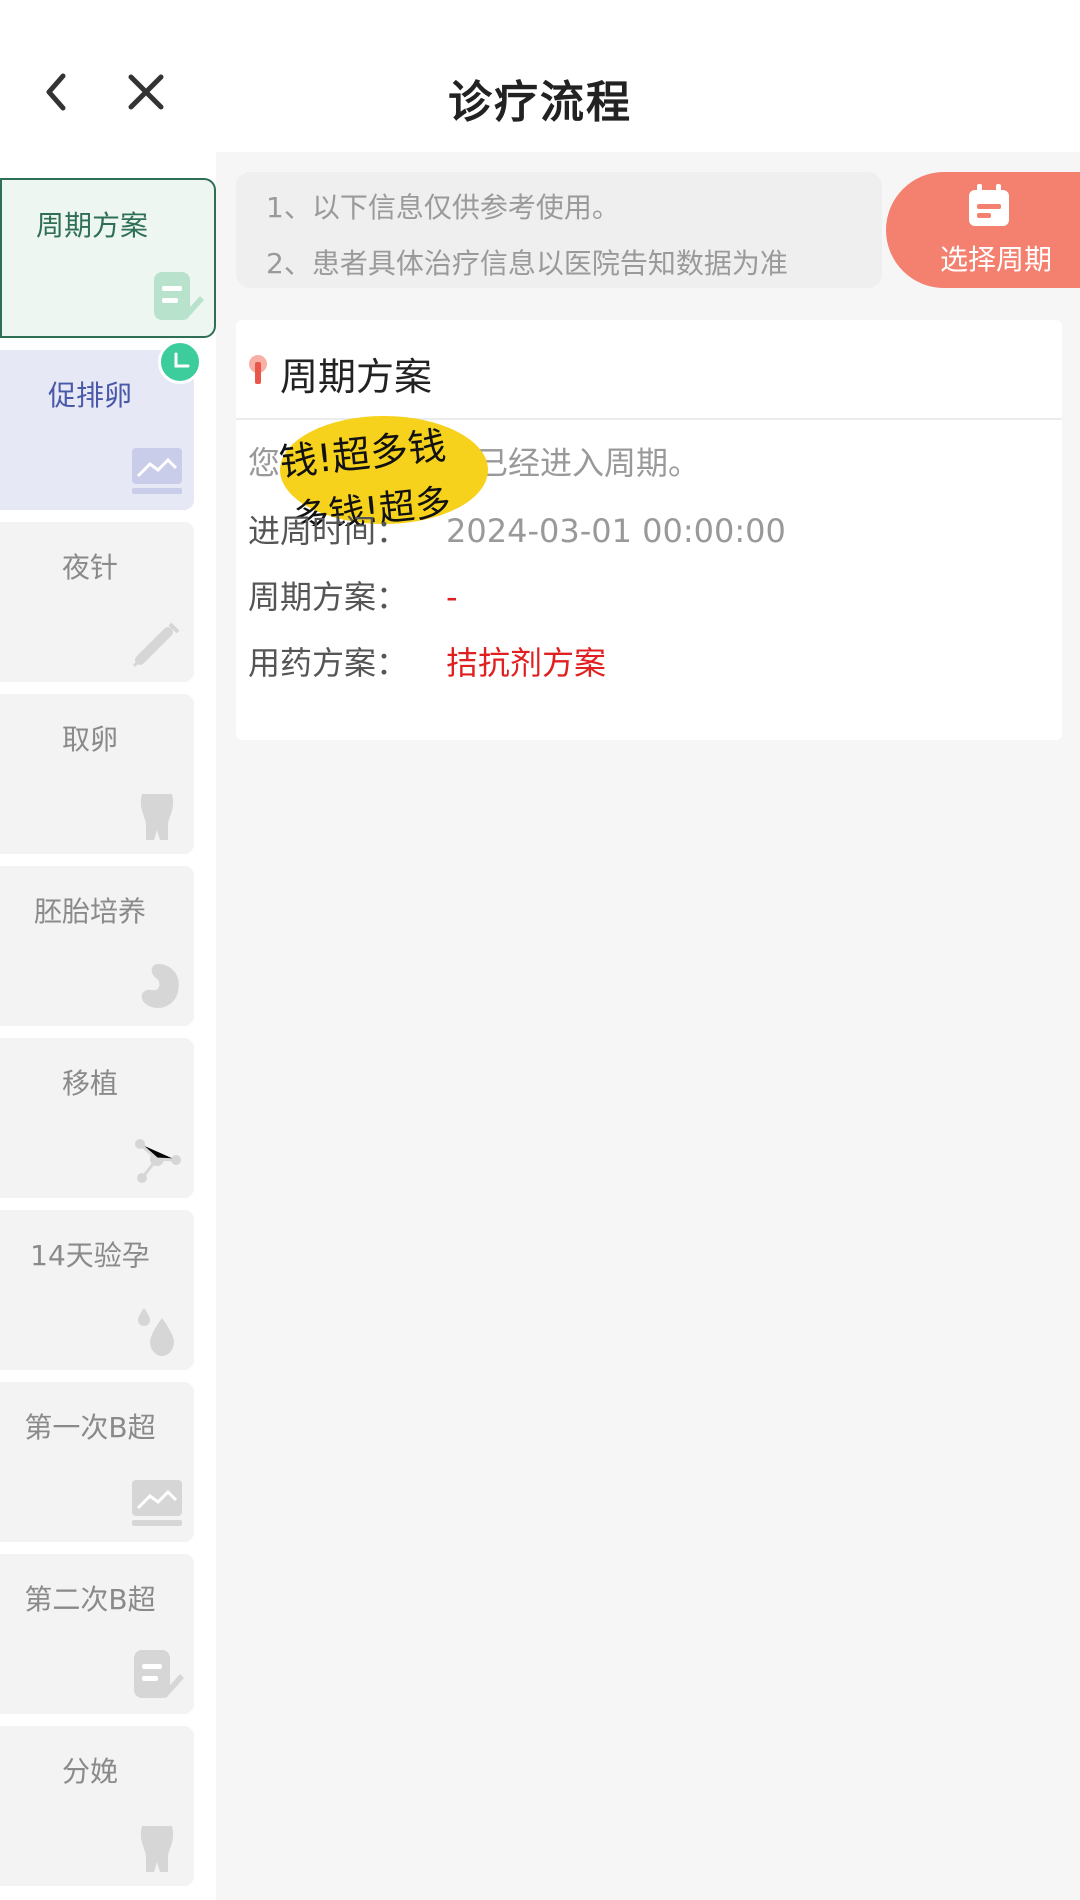  What do you see at coordinates (108, 258) in the screenshot?
I see `sidebar-item-cycle-plan: 周期方案` at bounding box center [108, 258].